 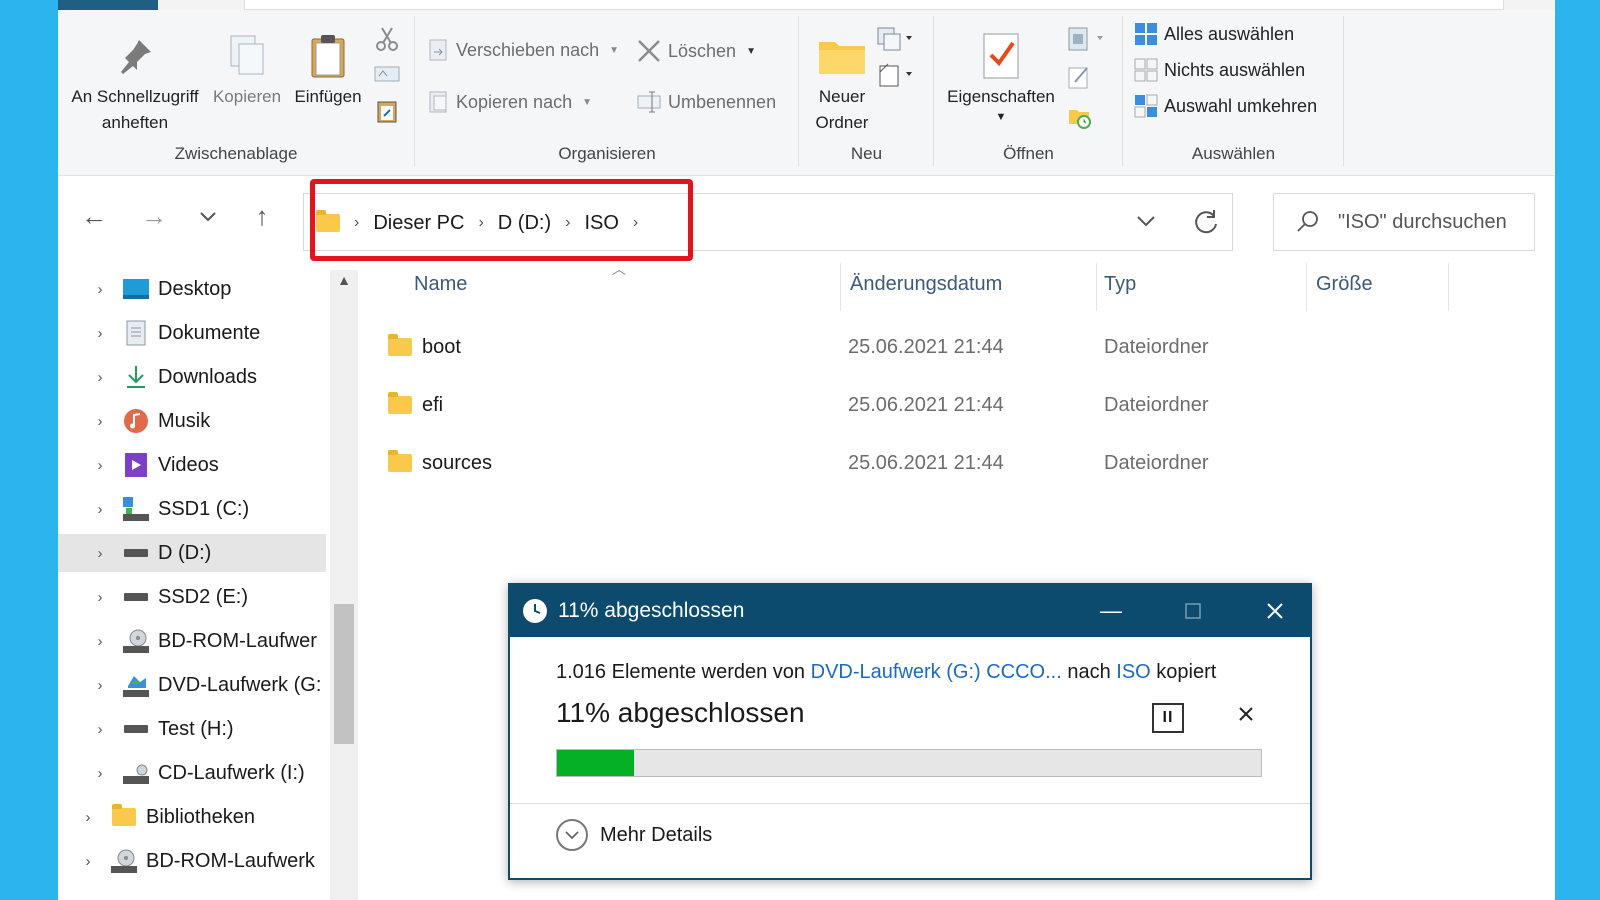 I want to click on close-button, so click(x=1275, y=611).